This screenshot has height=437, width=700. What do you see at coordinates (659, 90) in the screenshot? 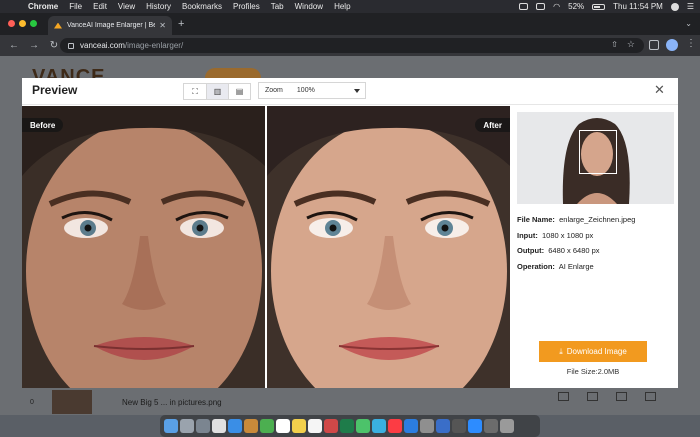
I see `close-icon: ✕` at bounding box center [659, 90].